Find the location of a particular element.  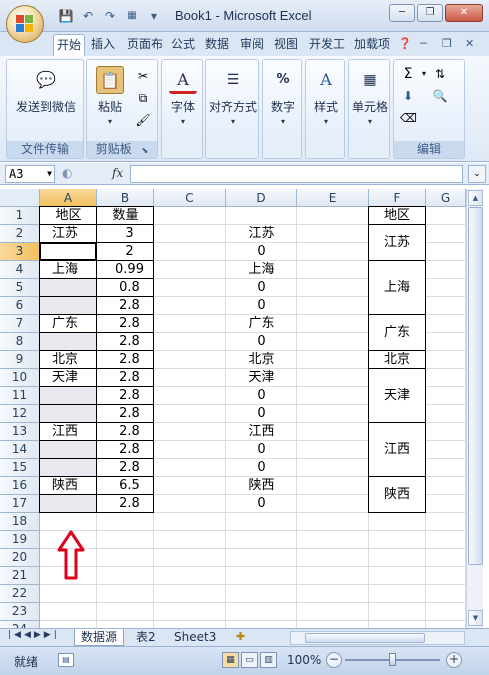

tab-insert: 插入 is located at coordinates (103, 45).